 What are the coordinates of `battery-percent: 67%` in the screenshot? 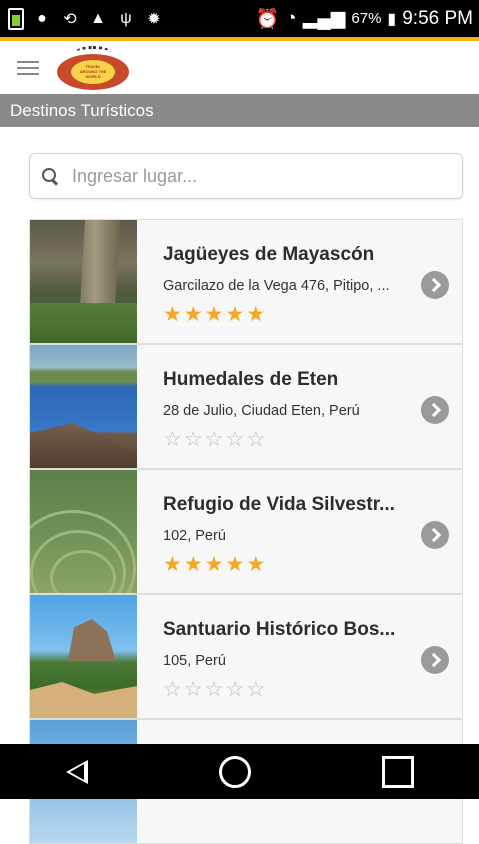 It's located at (366, 18).